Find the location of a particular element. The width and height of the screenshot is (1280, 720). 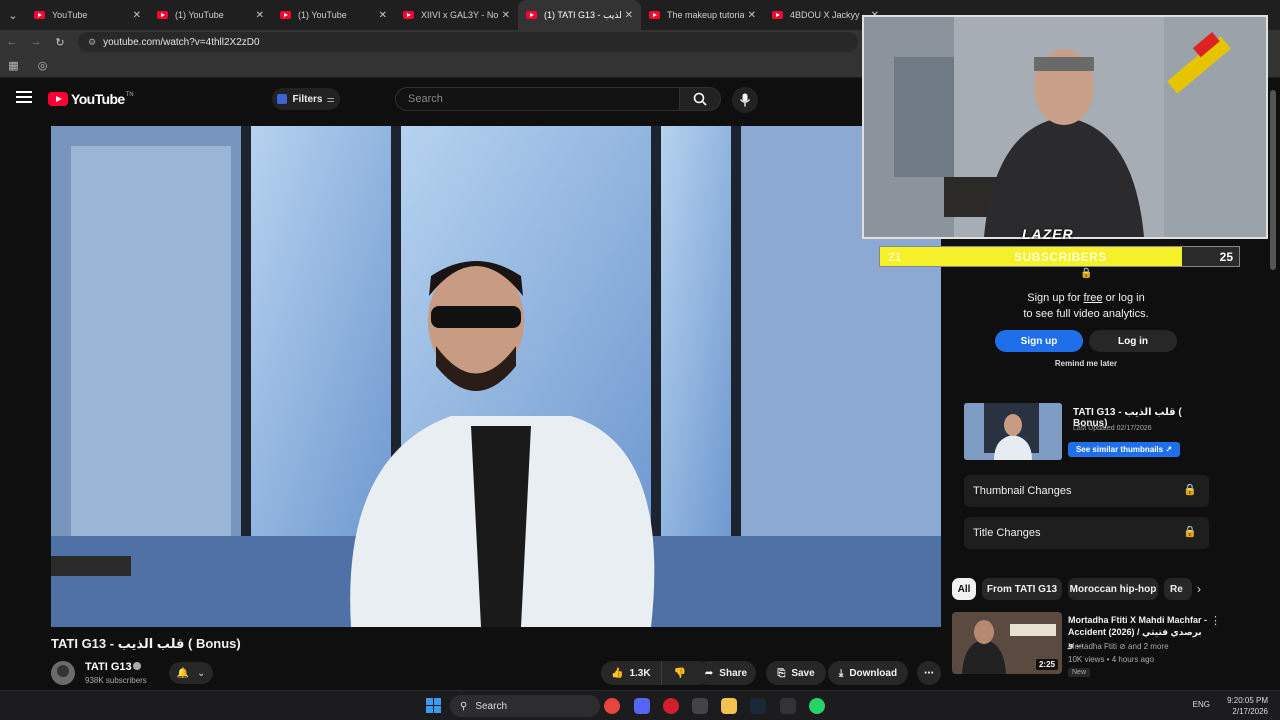

file-explorer-icon is located at coordinates (729, 706).